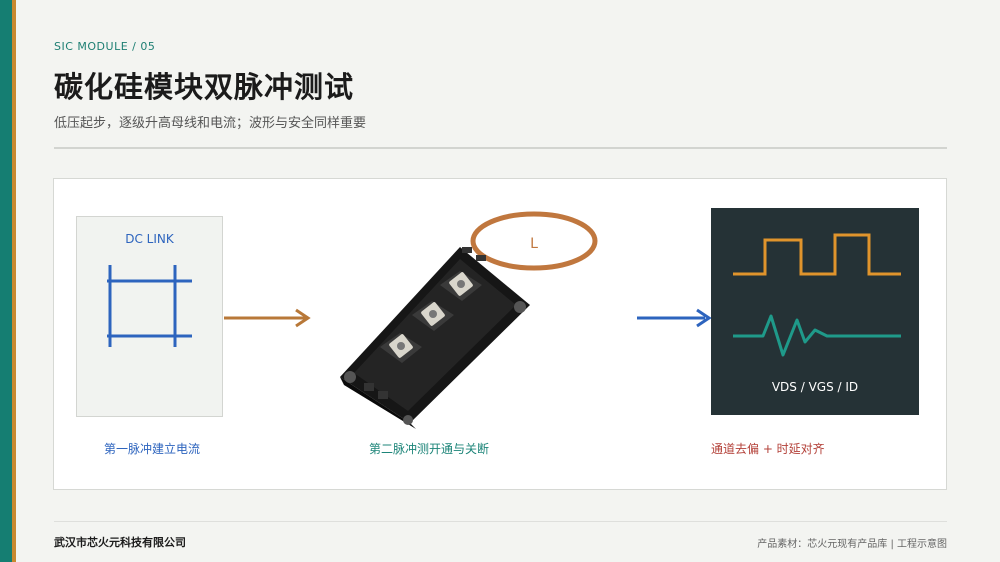  What do you see at coordinates (500, 148) in the screenshot?
I see `header-divider` at bounding box center [500, 148].